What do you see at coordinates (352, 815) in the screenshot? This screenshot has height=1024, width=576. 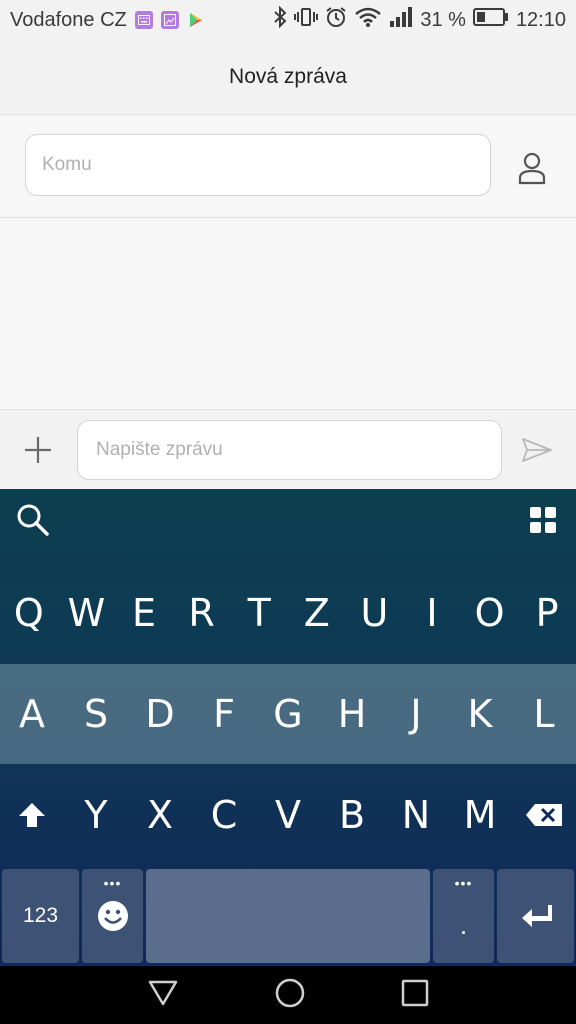 I see `key-b: B` at bounding box center [352, 815].